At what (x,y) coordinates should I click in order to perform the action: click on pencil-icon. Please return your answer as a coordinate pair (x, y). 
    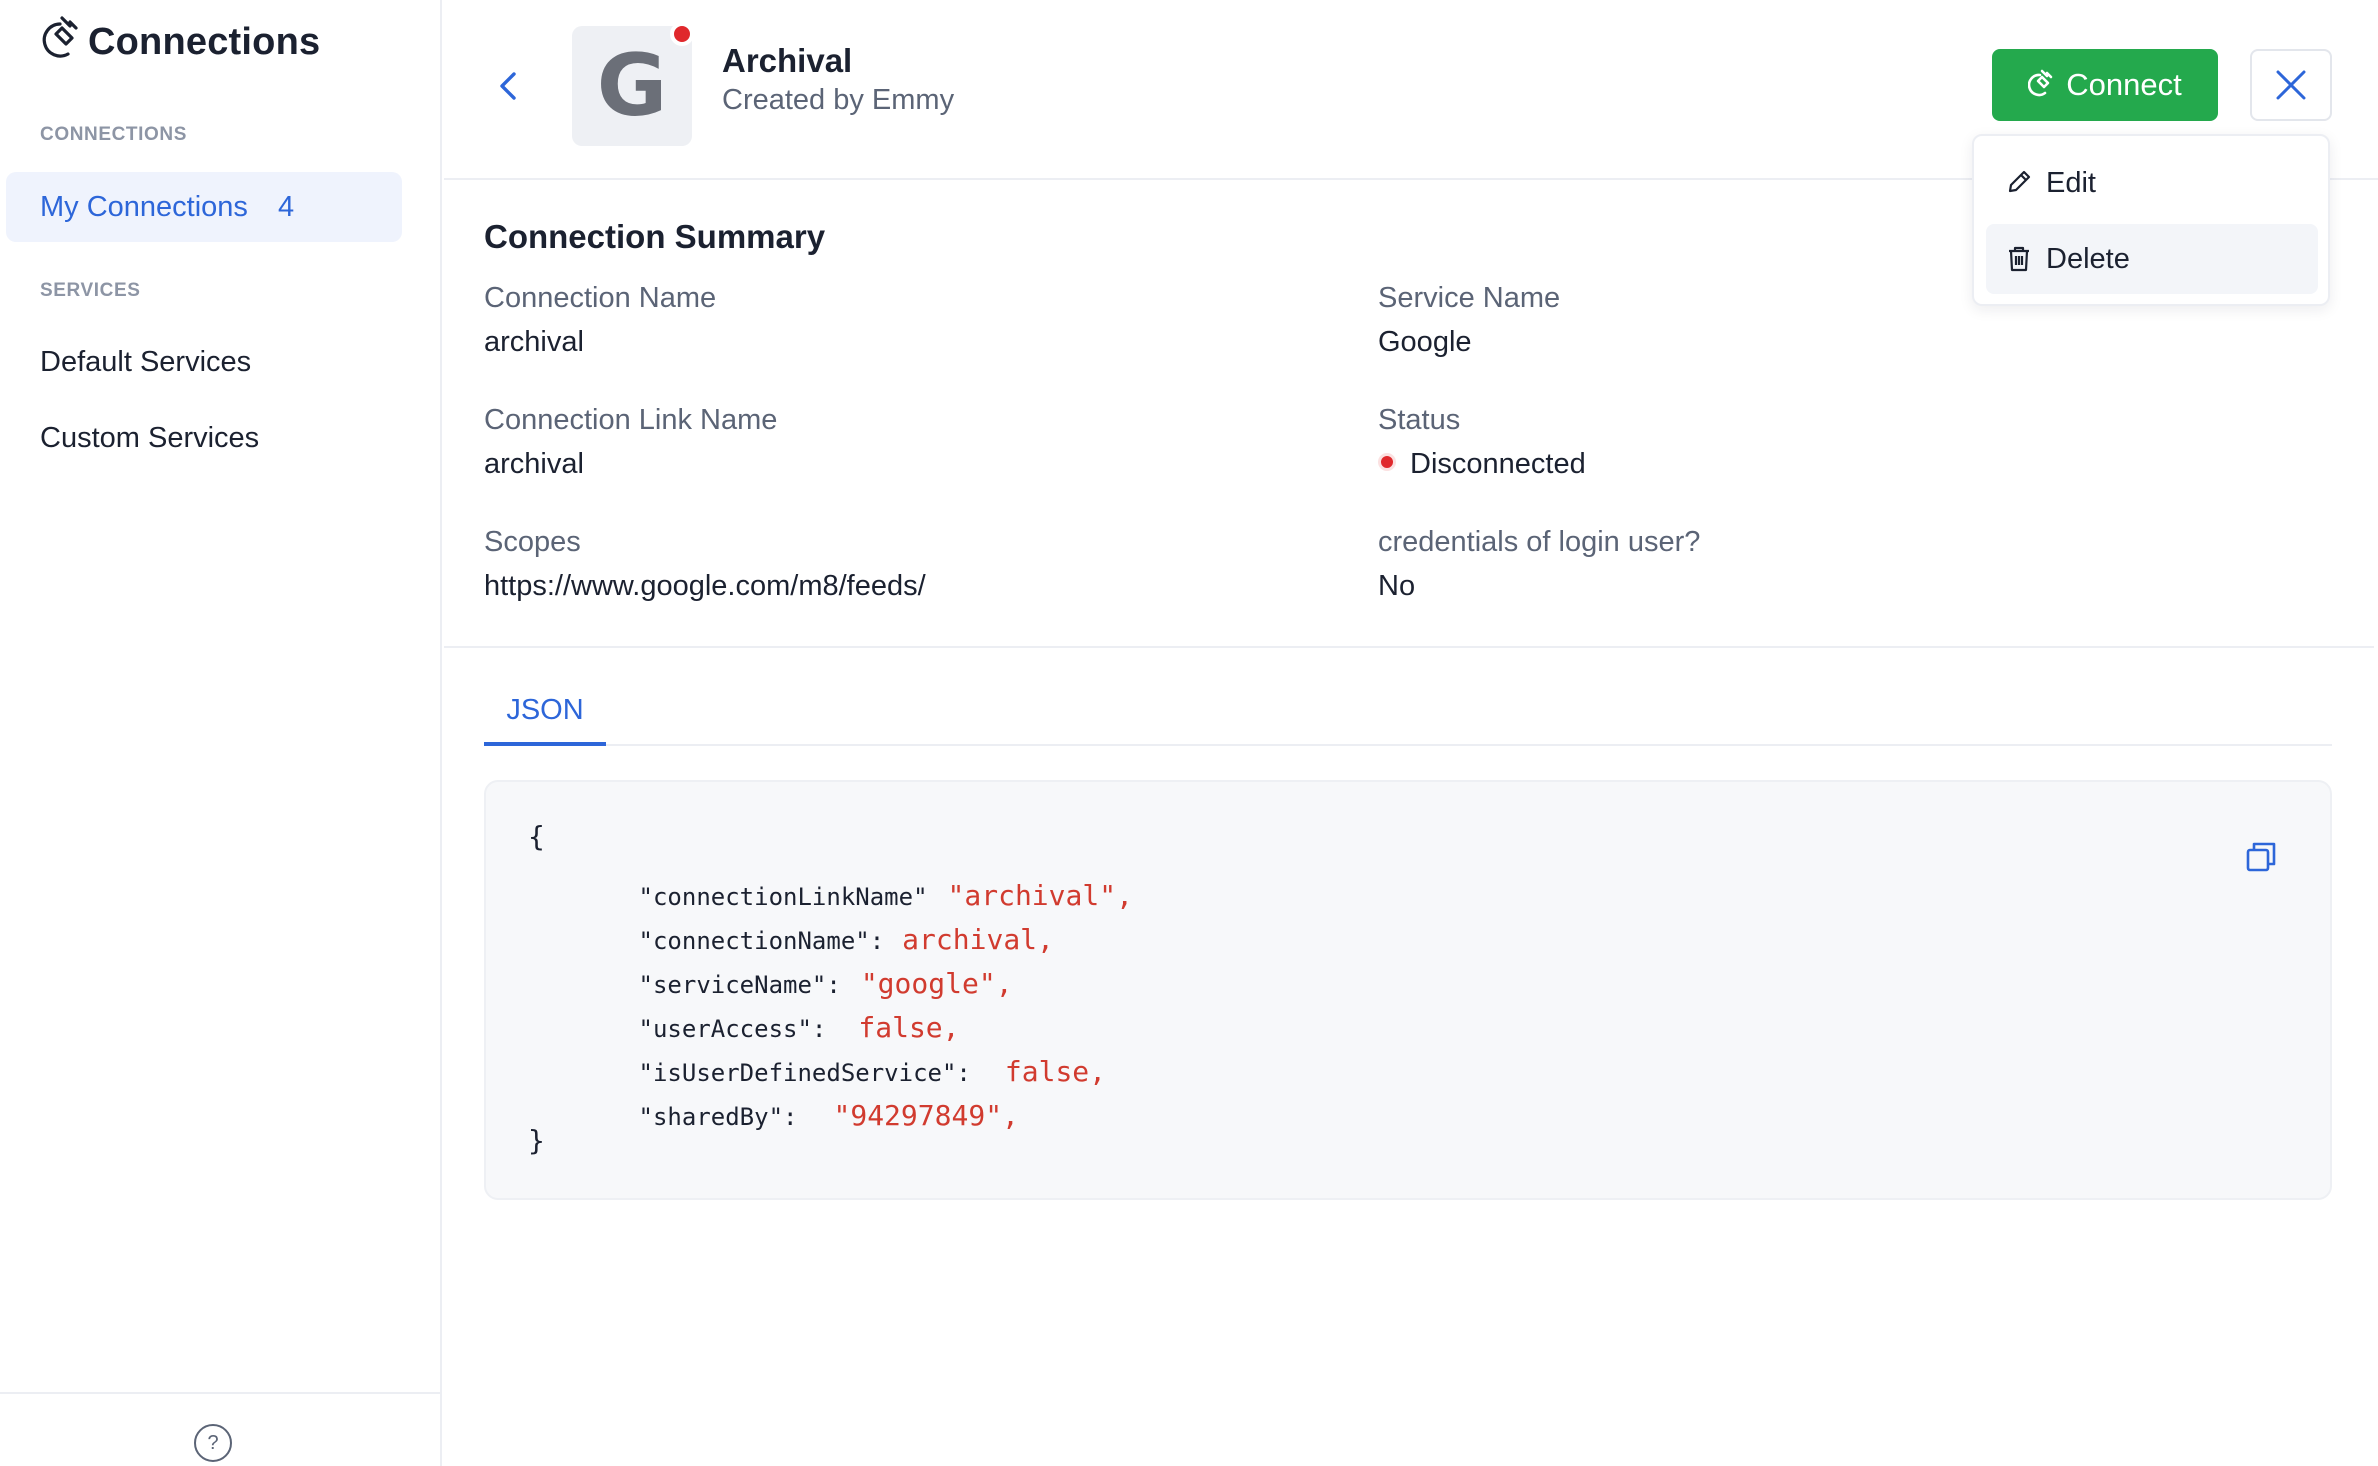
    Looking at the image, I should click on (2019, 181).